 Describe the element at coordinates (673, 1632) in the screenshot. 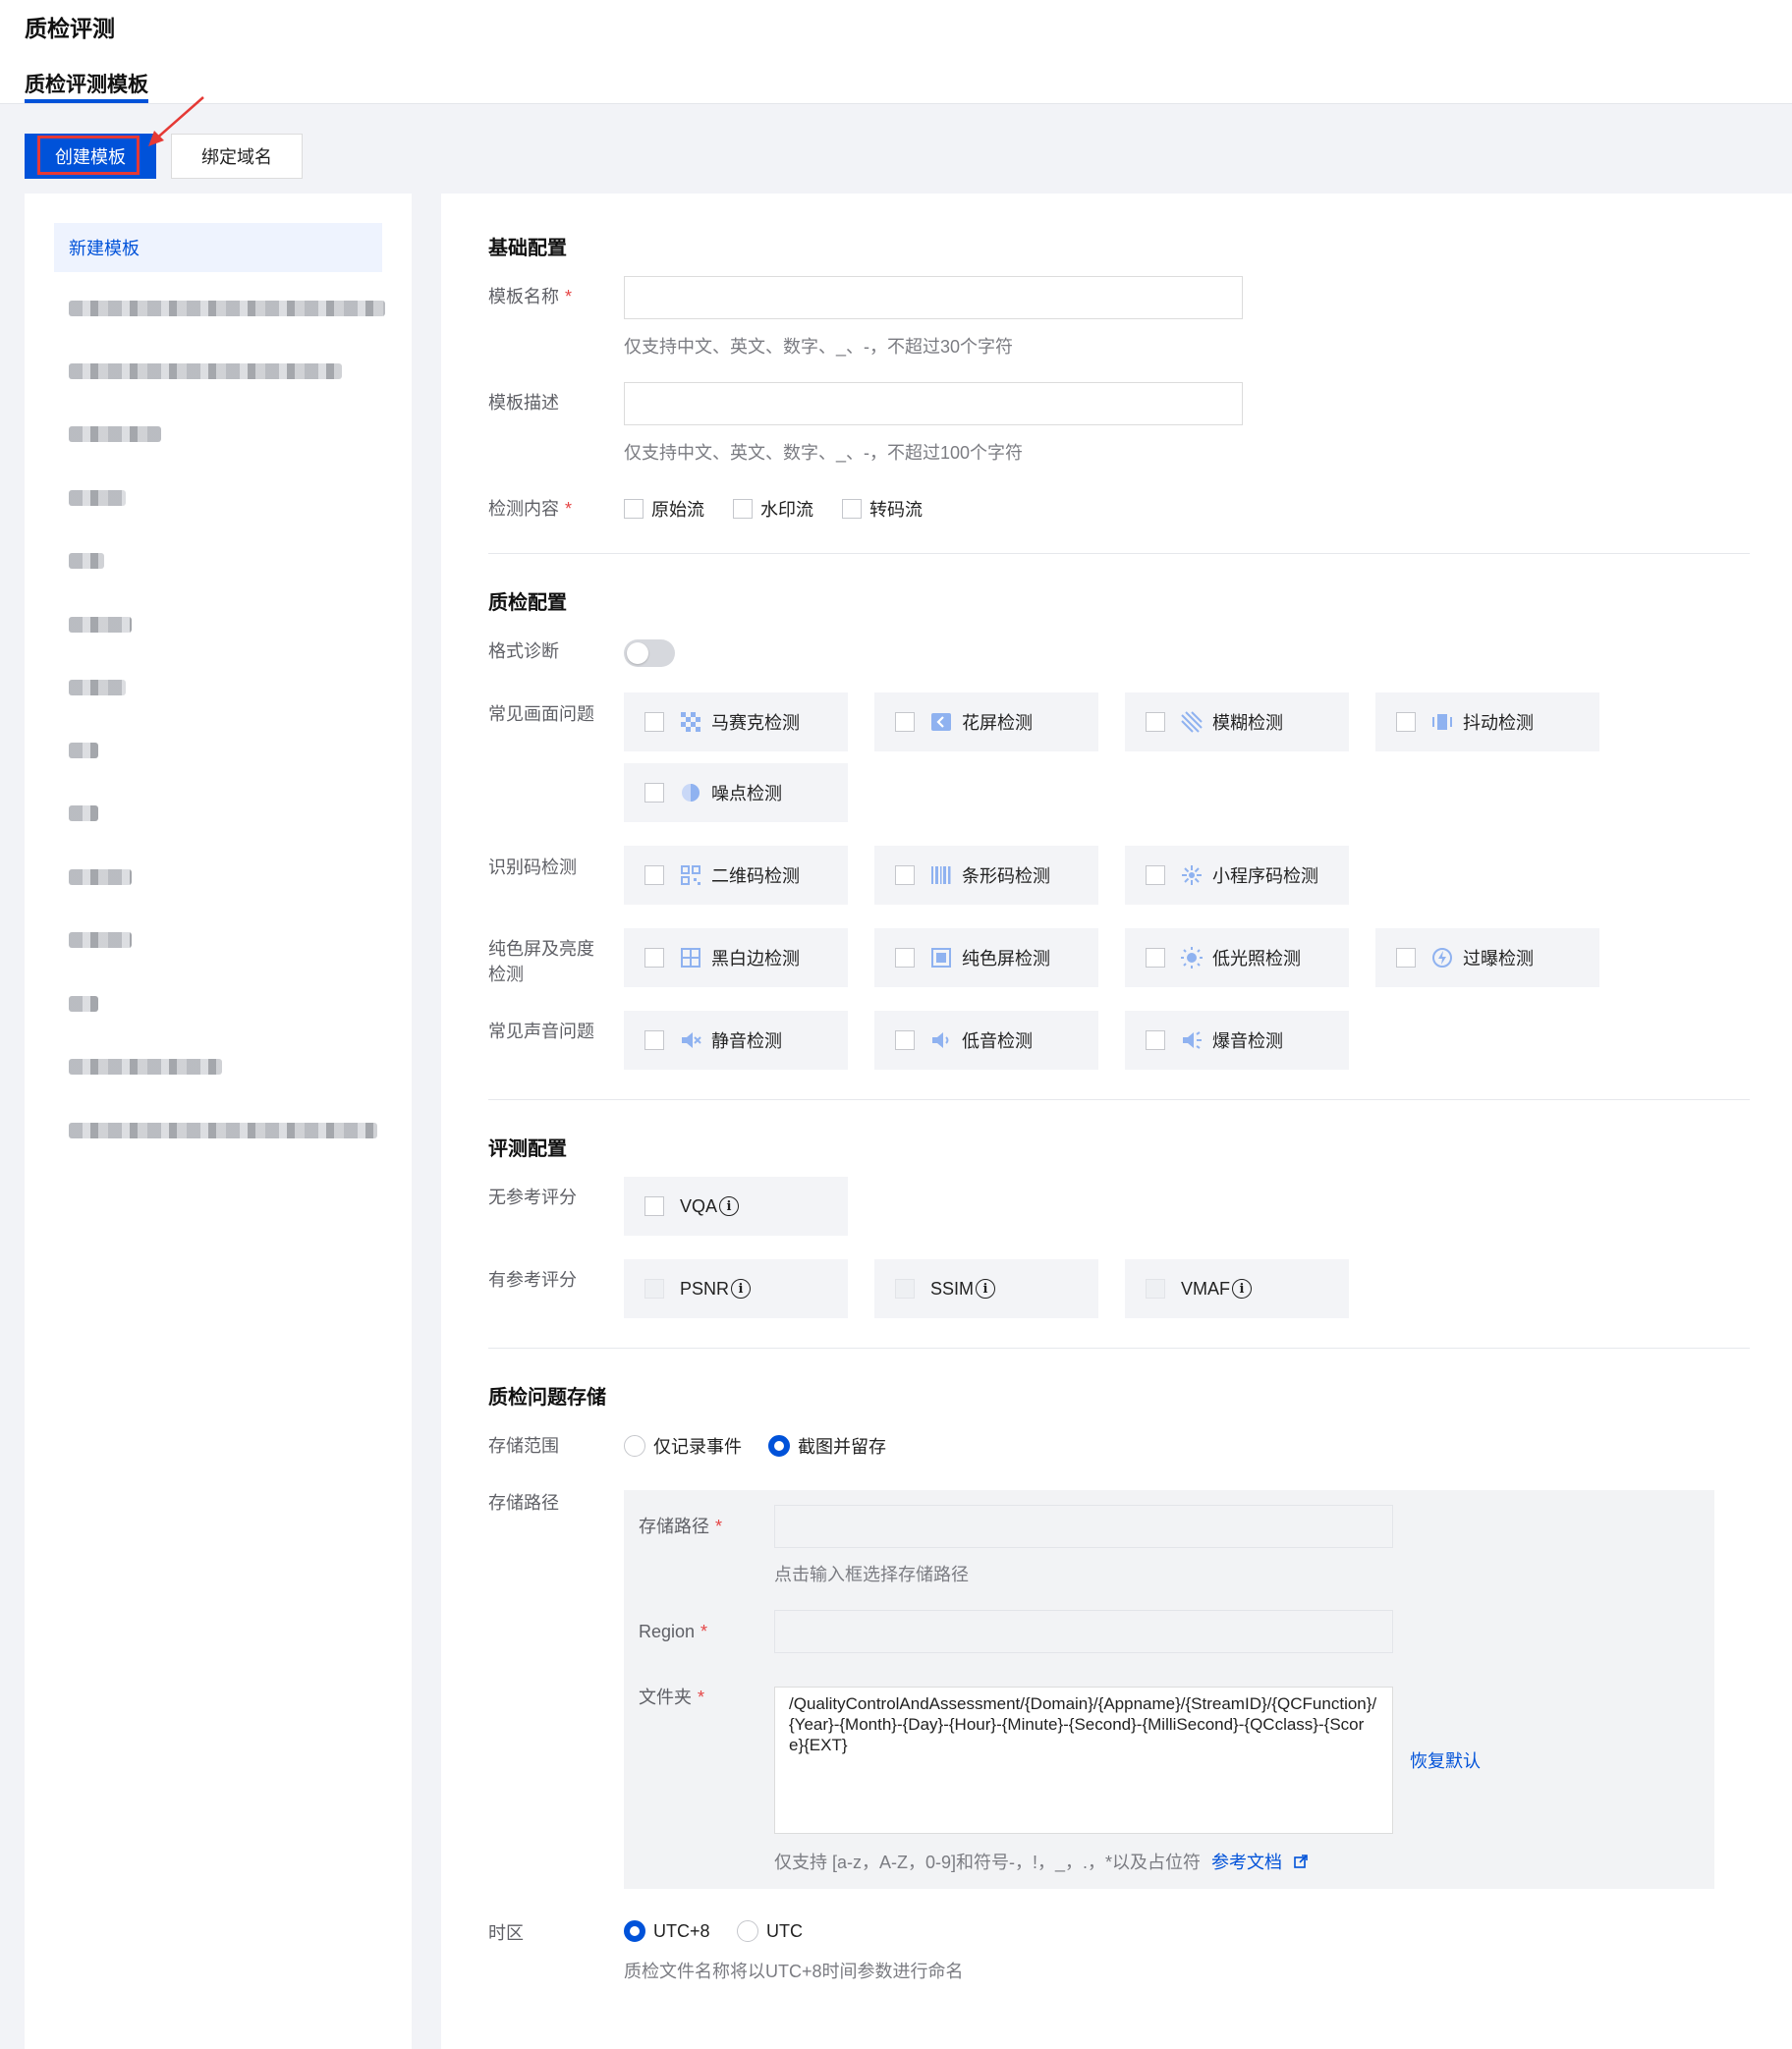

I see `region-label: Region *` at that location.